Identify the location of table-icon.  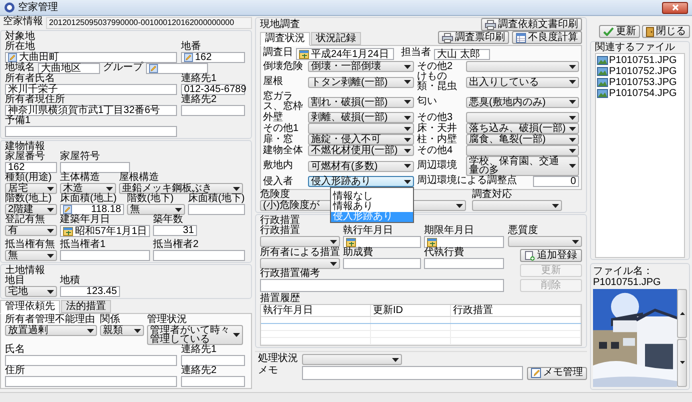
(521, 37).